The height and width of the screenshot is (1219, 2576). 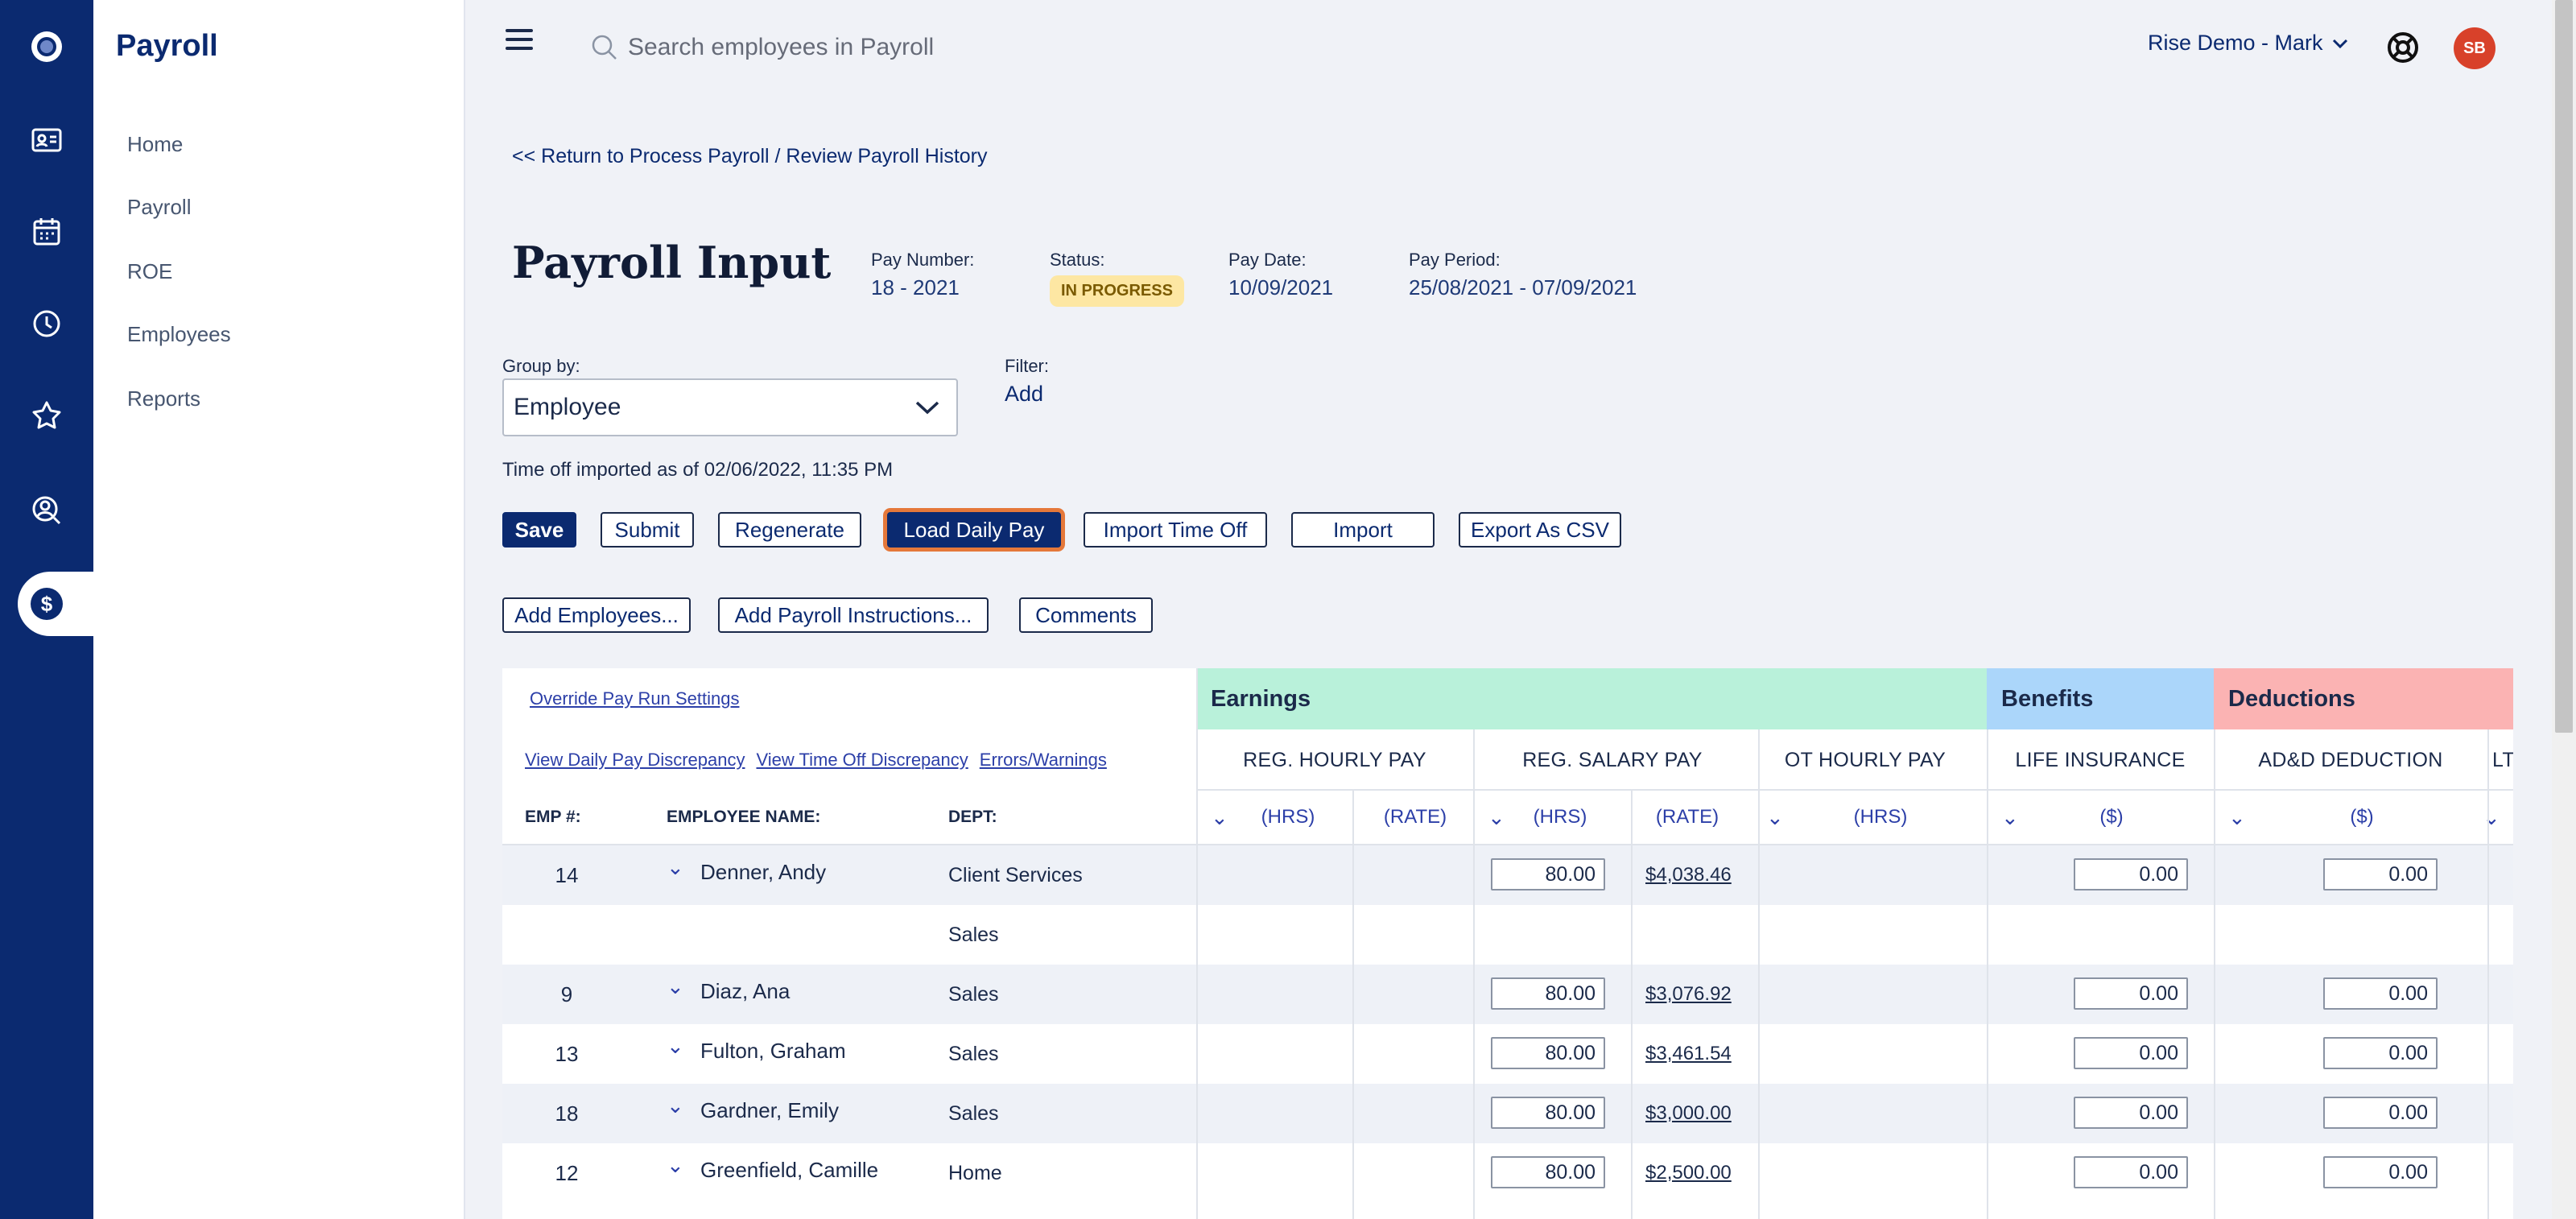 I want to click on nav-item-employees: Employees, so click(x=179, y=334).